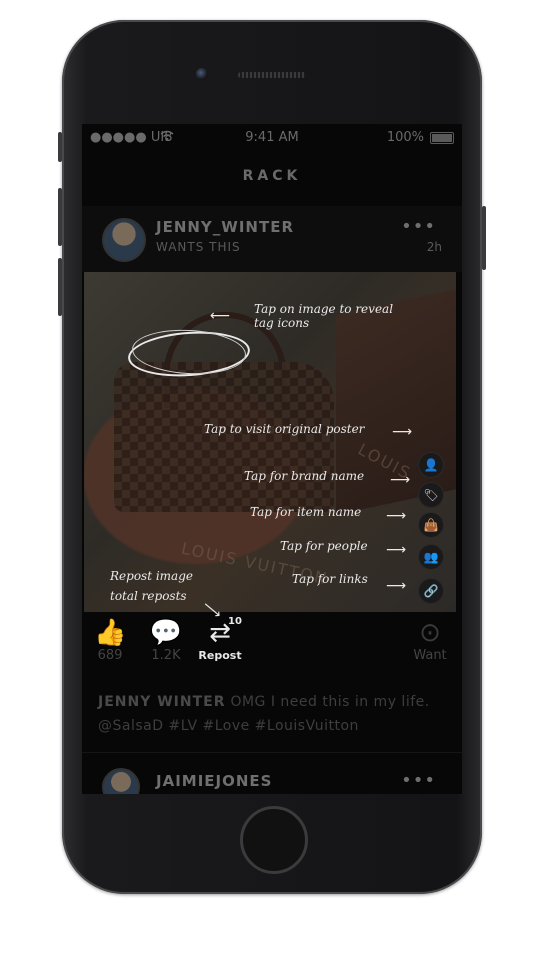  What do you see at coordinates (442, 138) in the screenshot?
I see `battery-icon` at bounding box center [442, 138].